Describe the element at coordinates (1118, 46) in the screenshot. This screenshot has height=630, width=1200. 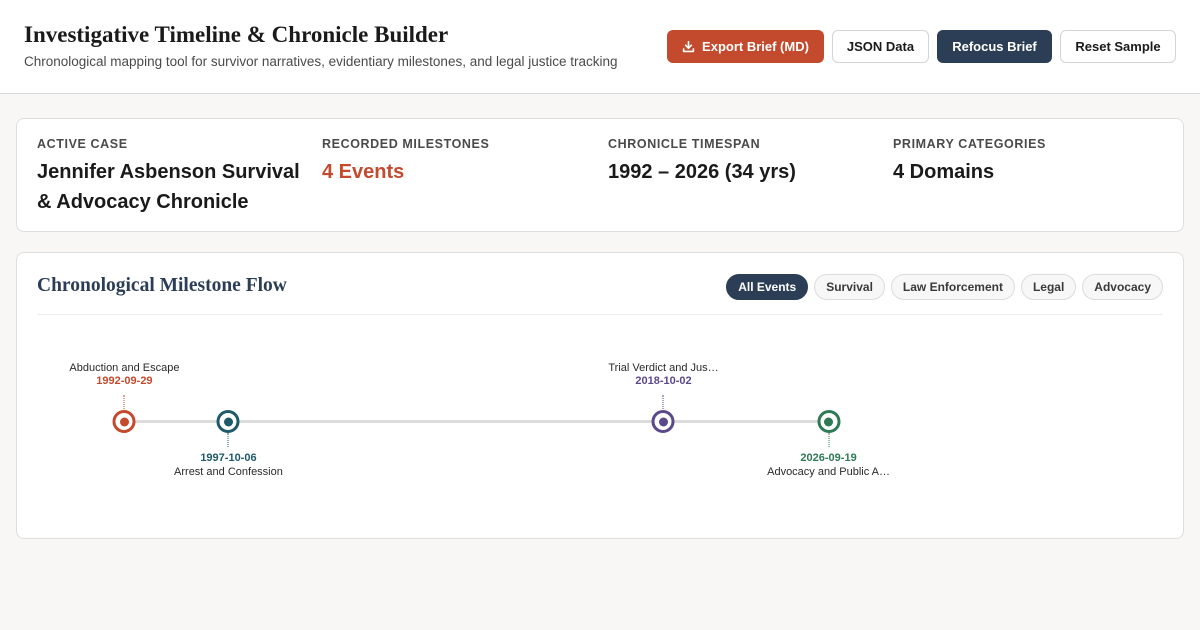
I see `reset-sample-button: Reset Sample` at that location.